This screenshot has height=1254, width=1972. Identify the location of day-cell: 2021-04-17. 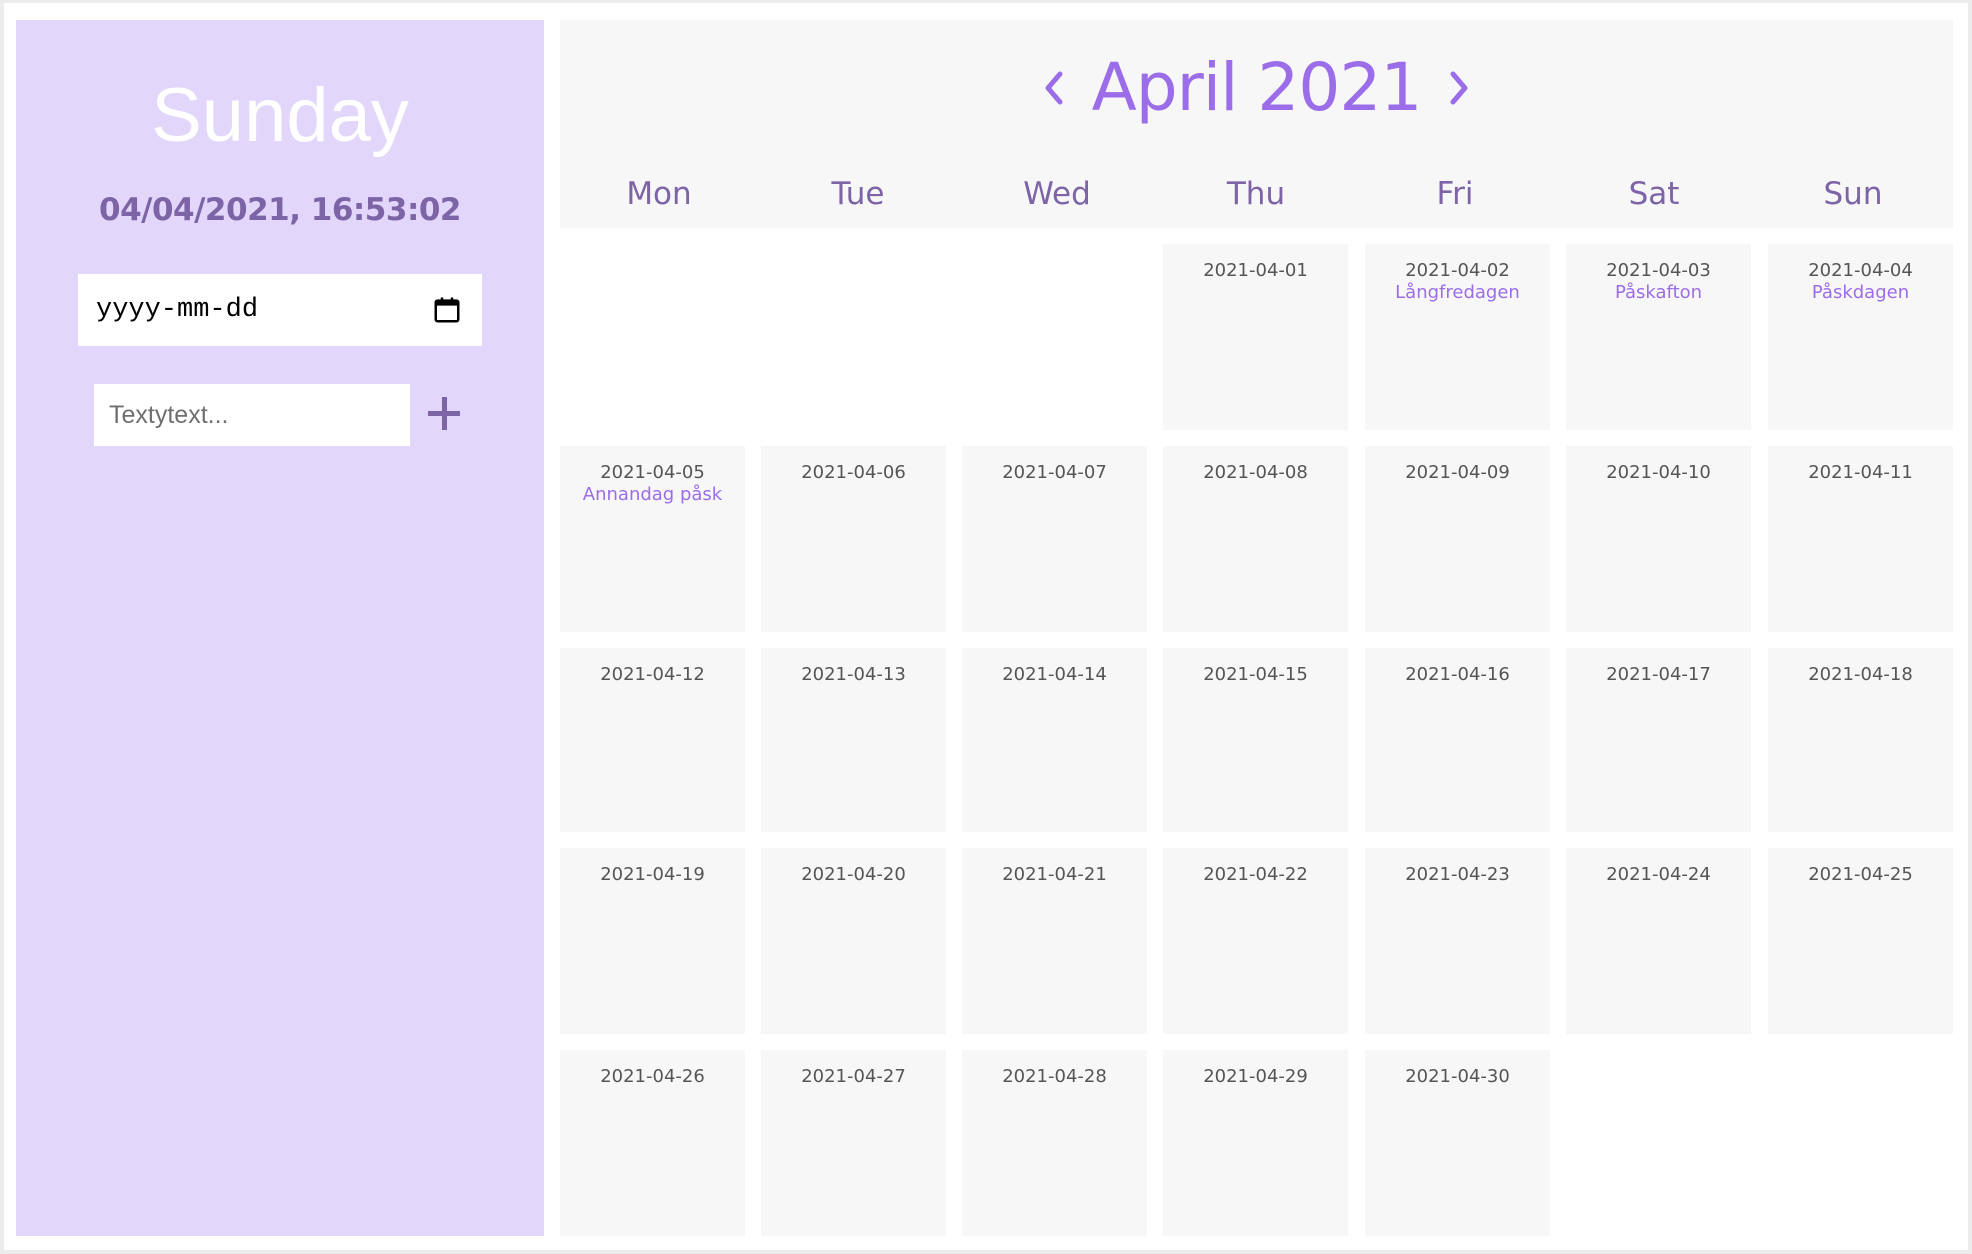
(1658, 740).